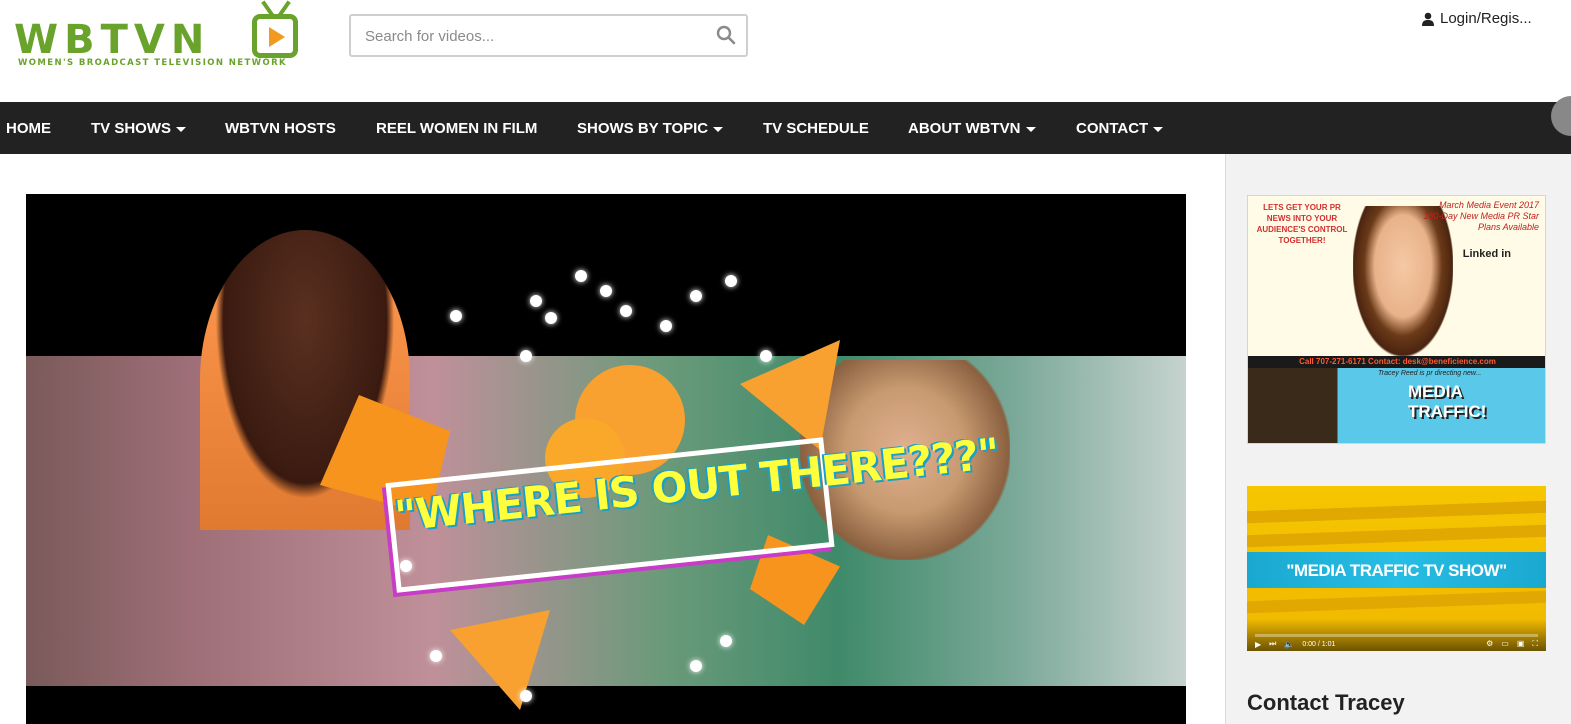  I want to click on video-progress-bar, so click(1396, 635).